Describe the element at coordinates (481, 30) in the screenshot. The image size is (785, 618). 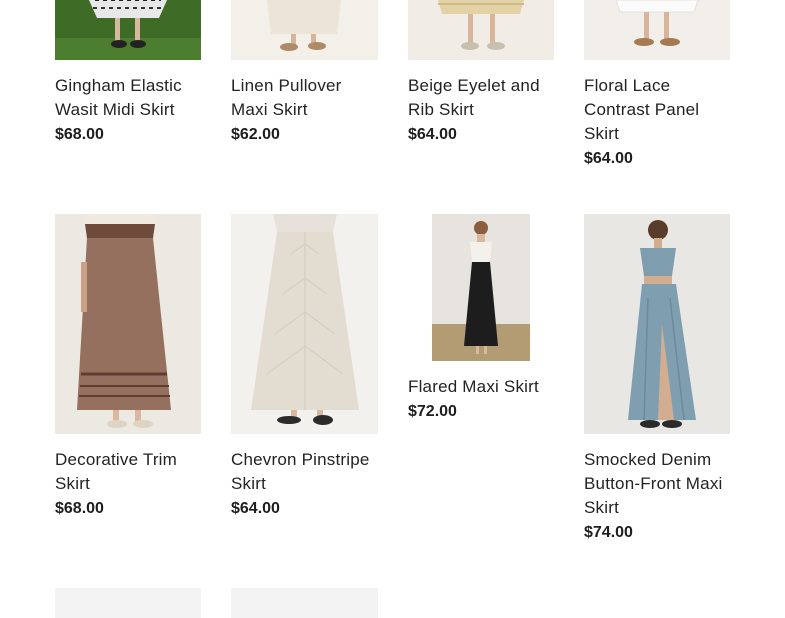
I see `product-image-eyelet` at that location.